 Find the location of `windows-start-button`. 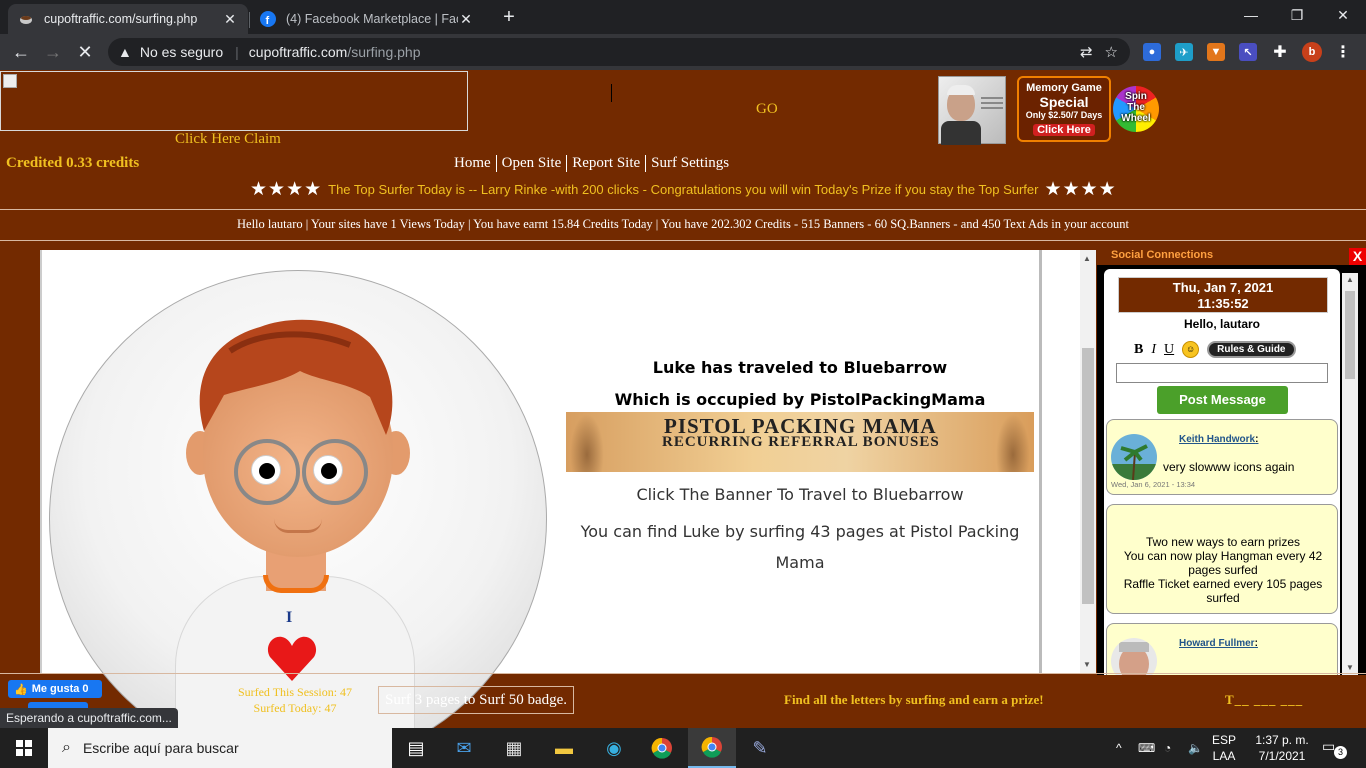

windows-start-button is located at coordinates (24, 748).